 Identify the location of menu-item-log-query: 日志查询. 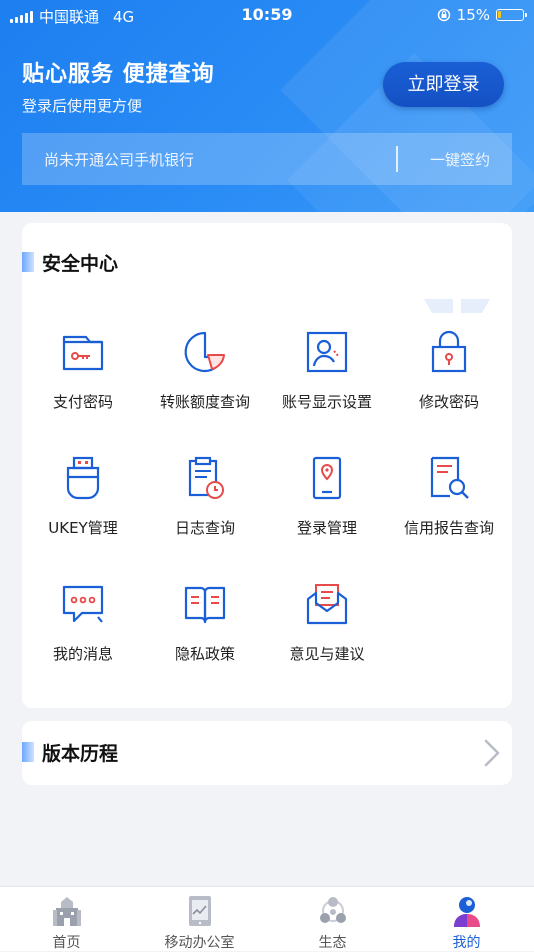
(205, 496).